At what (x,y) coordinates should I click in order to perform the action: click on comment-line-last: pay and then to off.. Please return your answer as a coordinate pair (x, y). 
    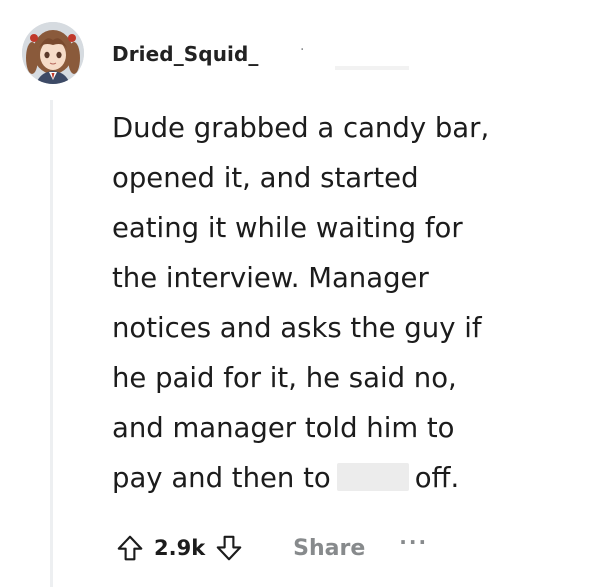
    Looking at the image, I should click on (352, 478).